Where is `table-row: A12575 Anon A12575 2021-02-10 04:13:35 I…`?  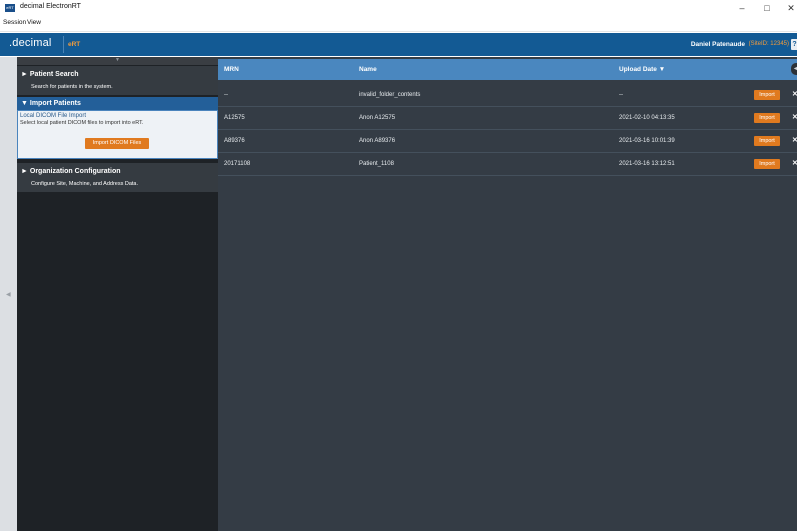
table-row: A12575 Anon A12575 2021-02-10 04:13:35 I… is located at coordinates (507, 118).